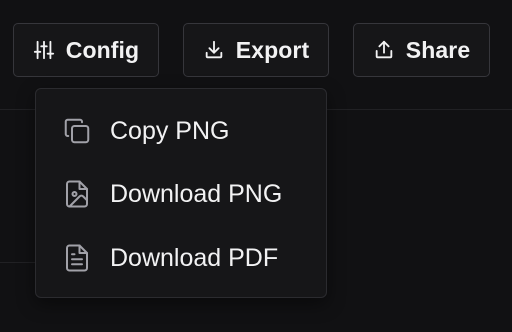  What do you see at coordinates (77, 258) in the screenshot?
I see `document-file-icon` at bounding box center [77, 258].